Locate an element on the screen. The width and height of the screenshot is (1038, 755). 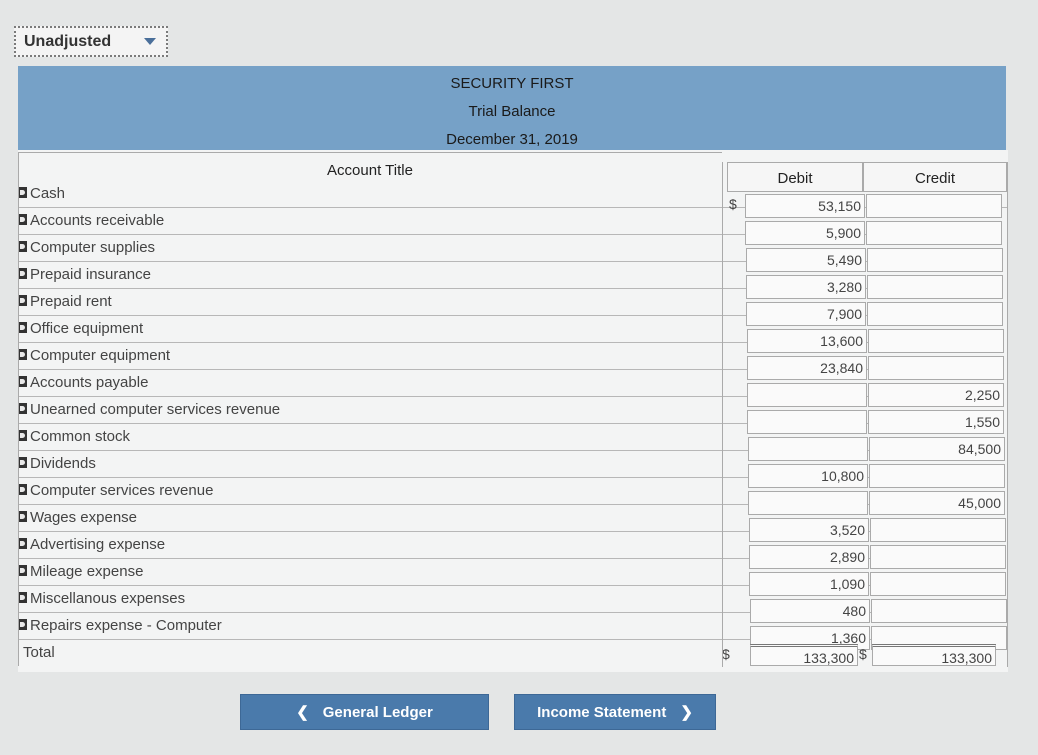
account-cell: Computer supplies is located at coordinates (368, 248).